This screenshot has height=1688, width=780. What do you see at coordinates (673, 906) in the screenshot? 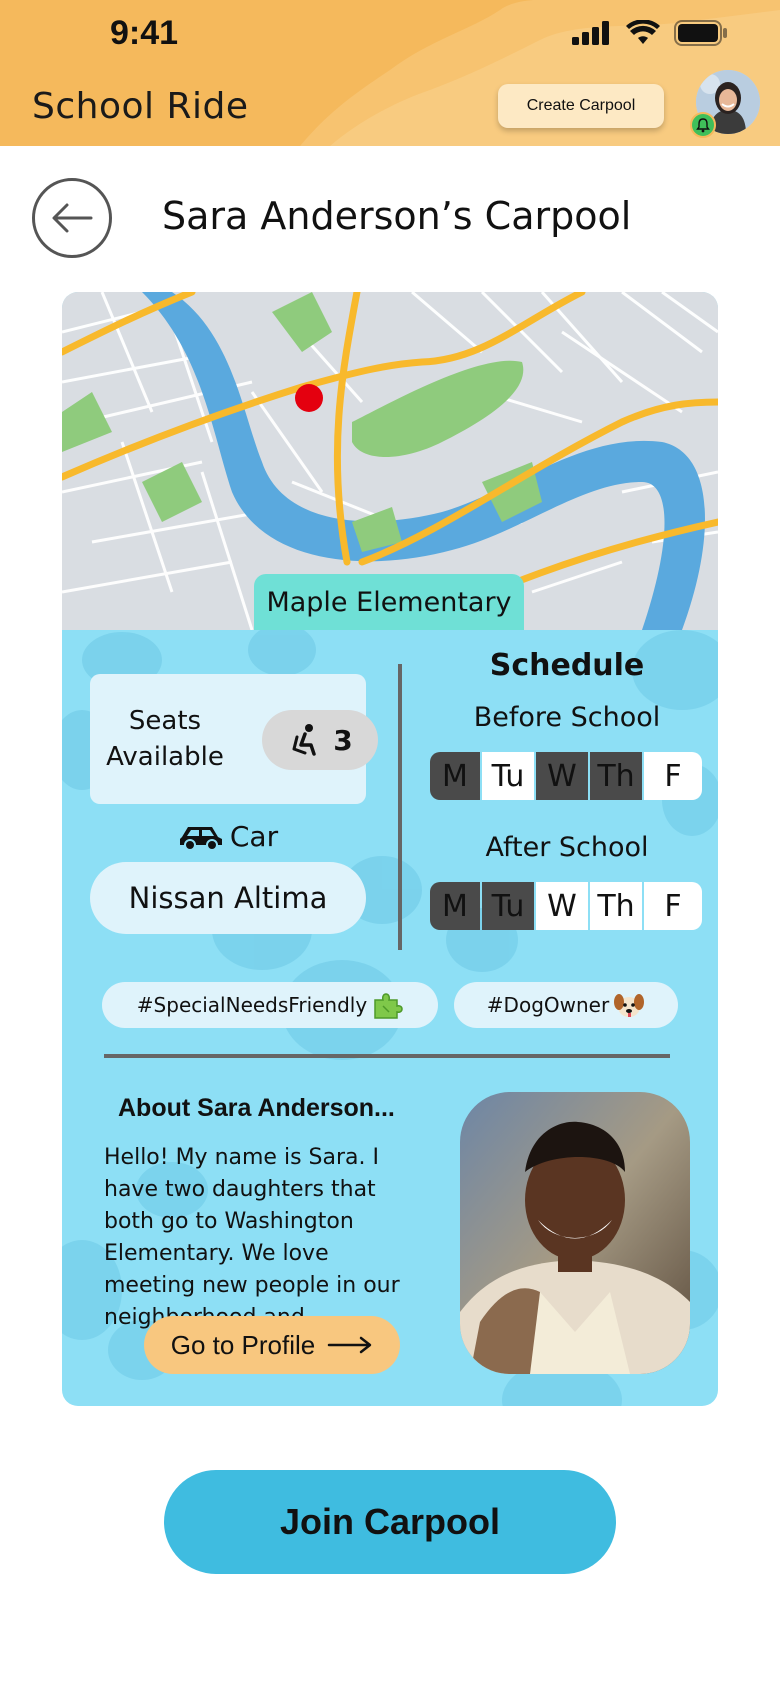
I see `after-day-f: F` at bounding box center [673, 906].